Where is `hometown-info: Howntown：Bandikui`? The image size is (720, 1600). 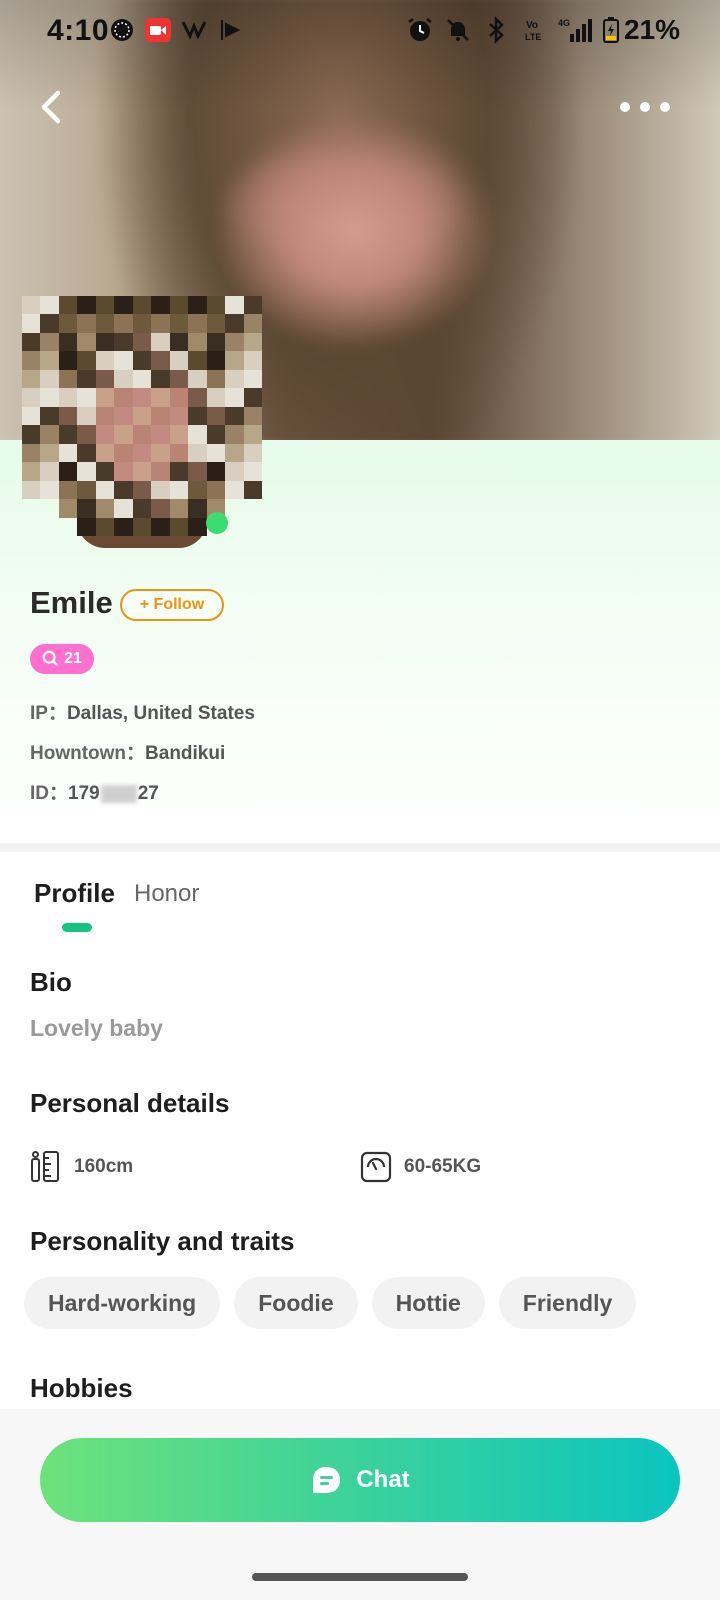
hometown-info: Howntown：Bandikui is located at coordinates (128, 753).